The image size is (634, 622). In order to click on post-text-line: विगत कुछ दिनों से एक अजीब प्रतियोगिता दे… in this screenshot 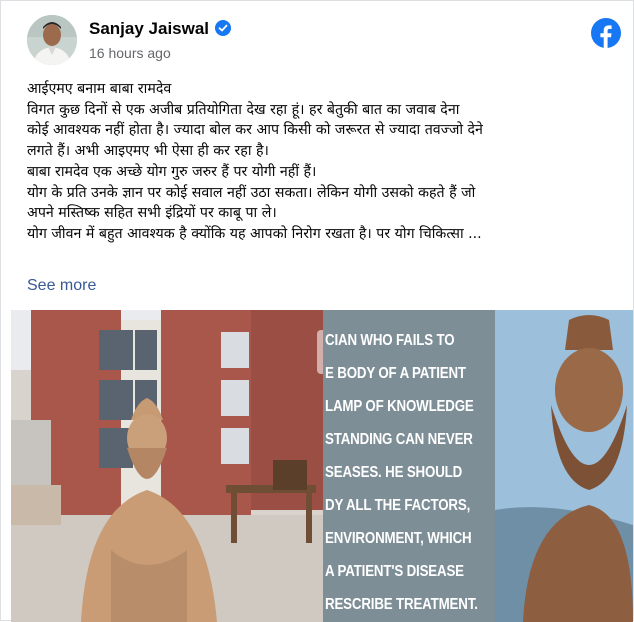, I will do `click(243, 109)`.